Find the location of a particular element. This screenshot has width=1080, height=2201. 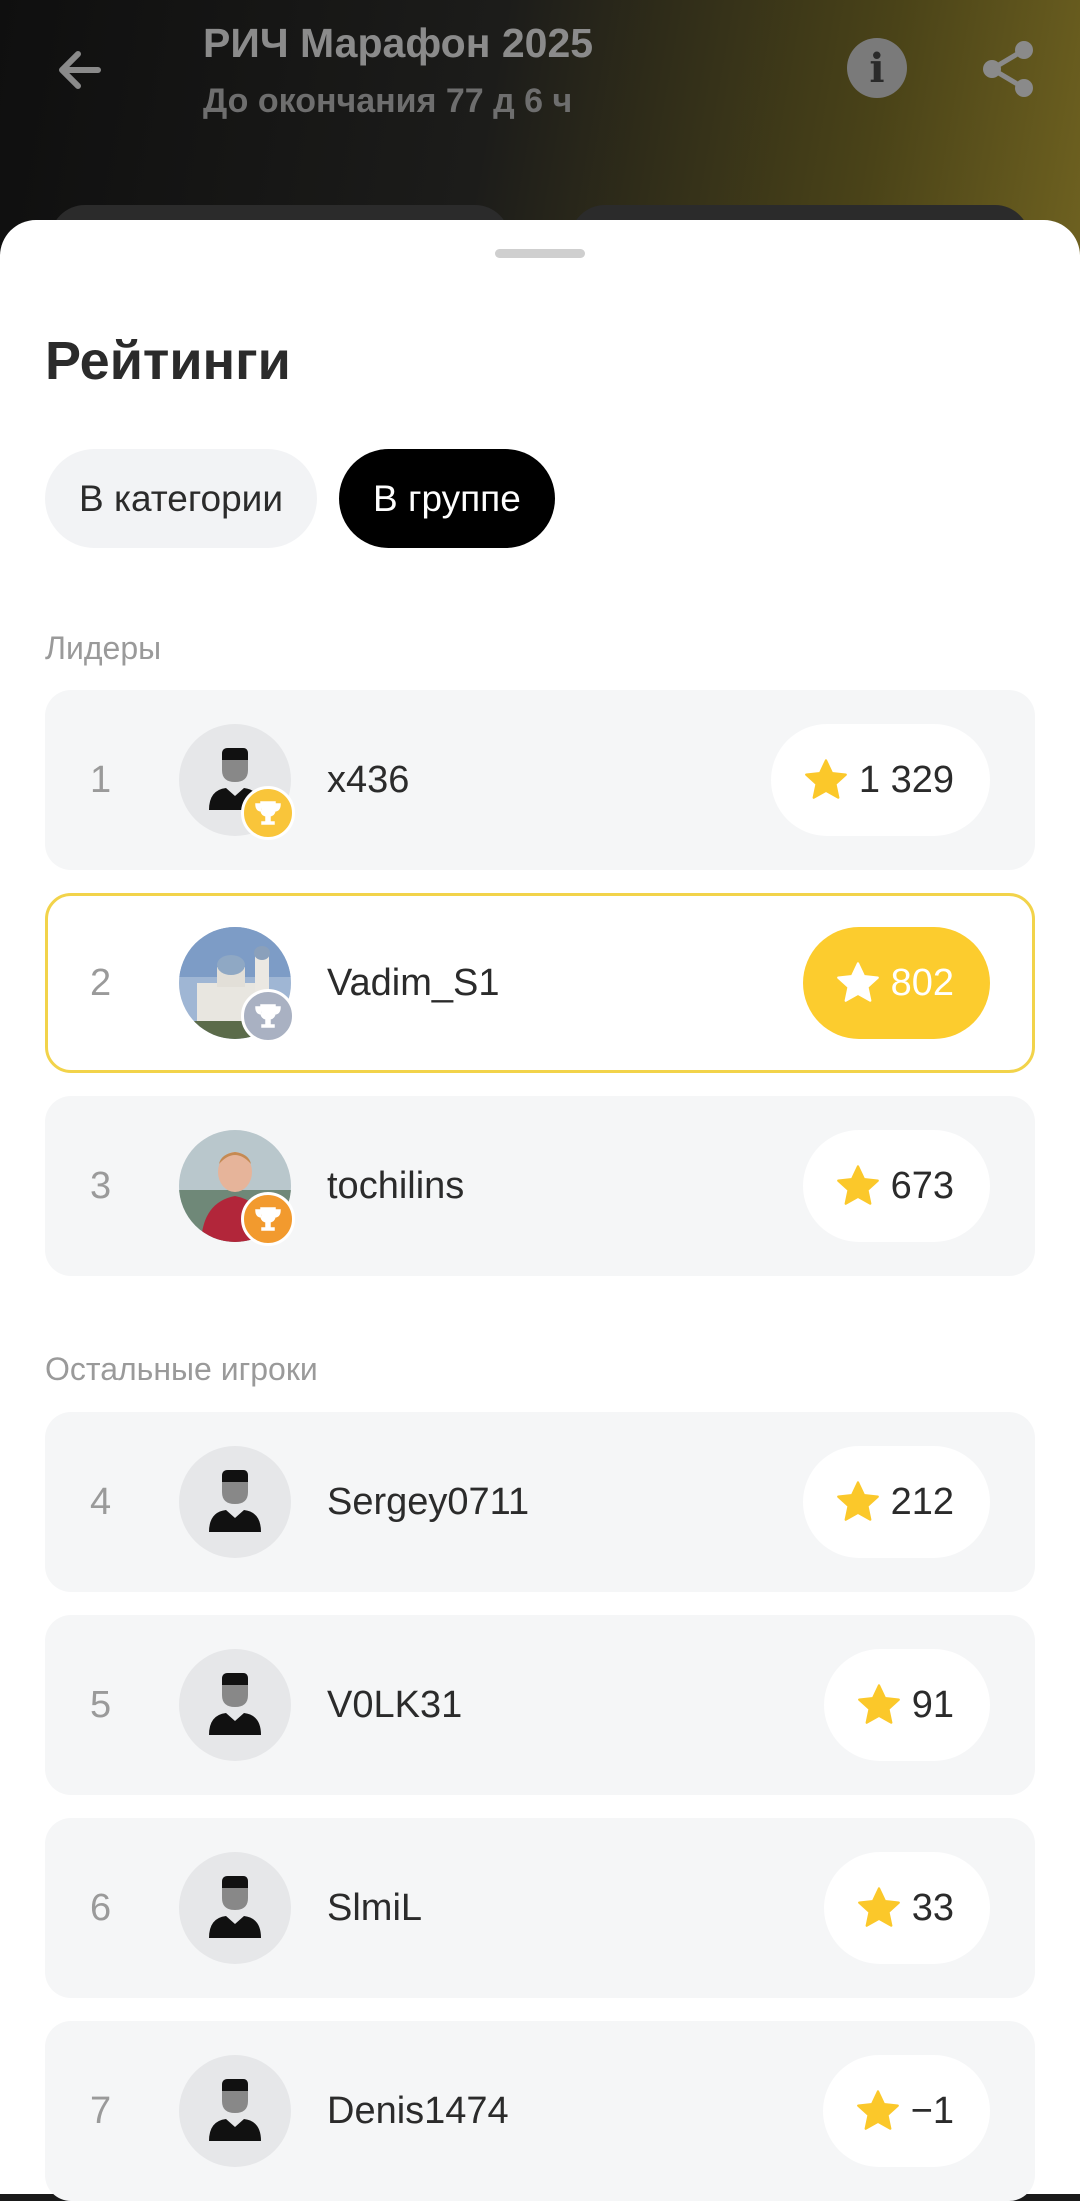

score-badge: 802 is located at coordinates (896, 983).